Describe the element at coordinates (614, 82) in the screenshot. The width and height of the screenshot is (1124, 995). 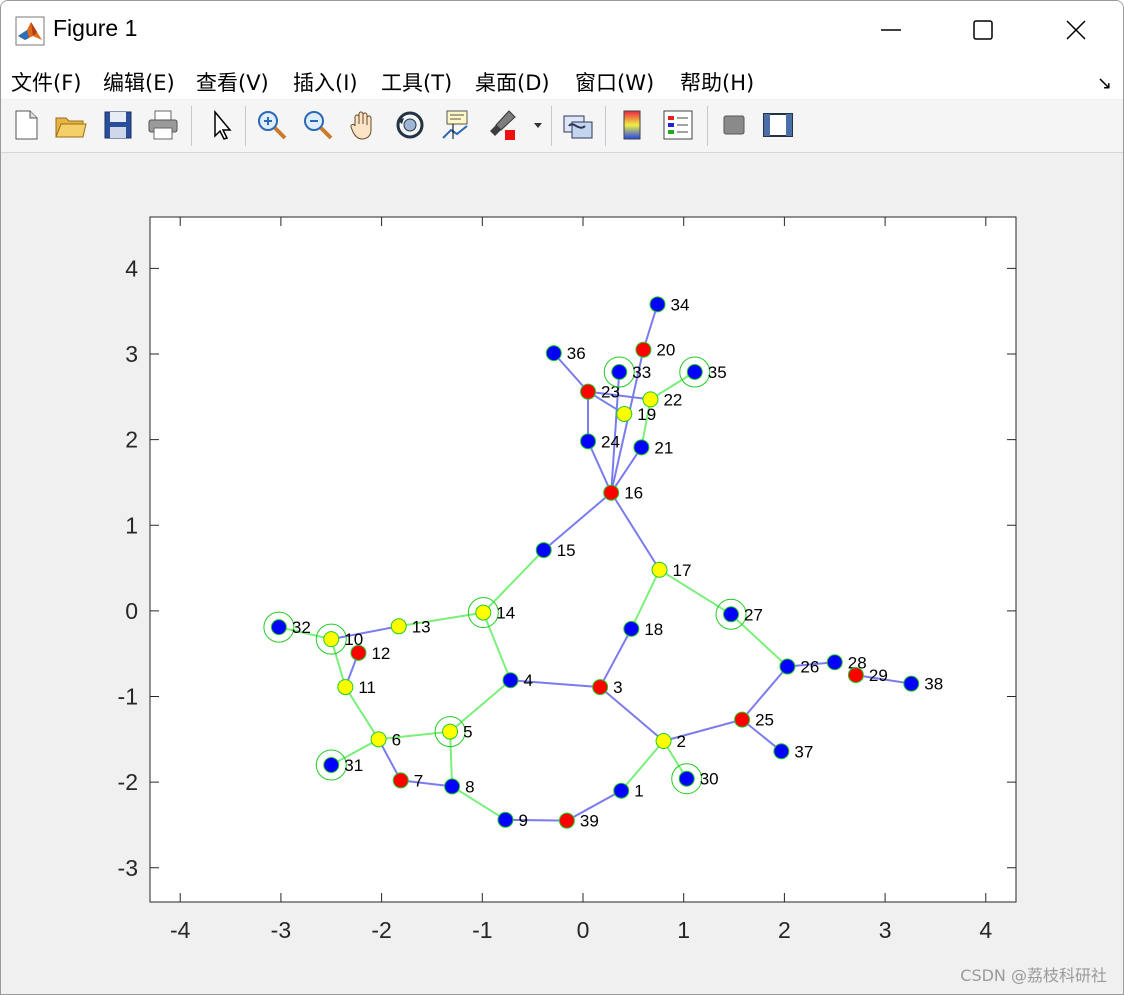
I see `menu-window: 窗口(W)` at that location.